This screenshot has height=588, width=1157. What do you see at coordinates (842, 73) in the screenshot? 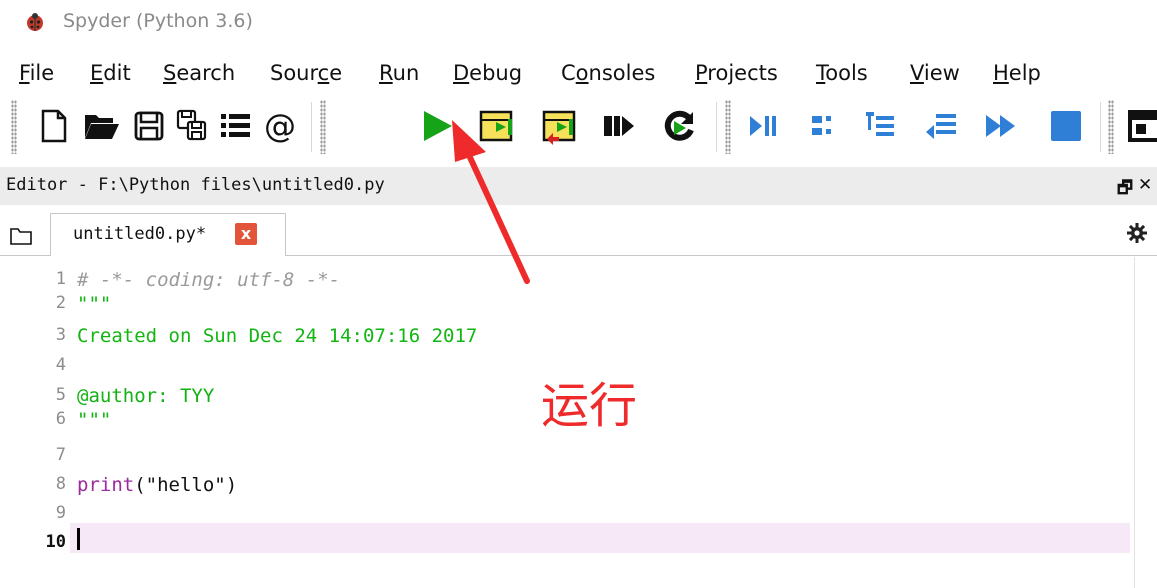
I see `menu-tools: Tools` at bounding box center [842, 73].